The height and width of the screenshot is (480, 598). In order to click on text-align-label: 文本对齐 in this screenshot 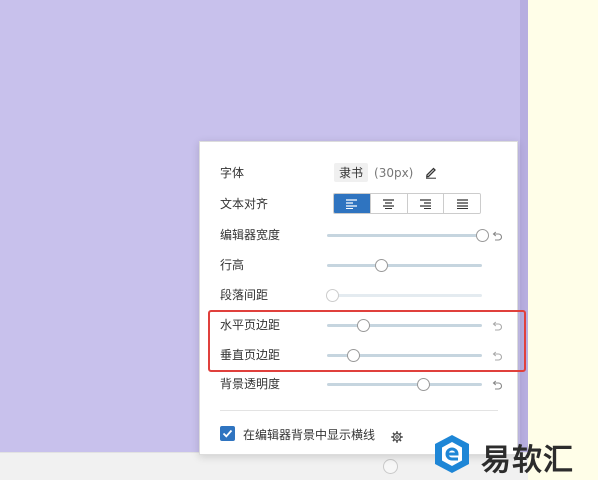, I will do `click(244, 204)`.